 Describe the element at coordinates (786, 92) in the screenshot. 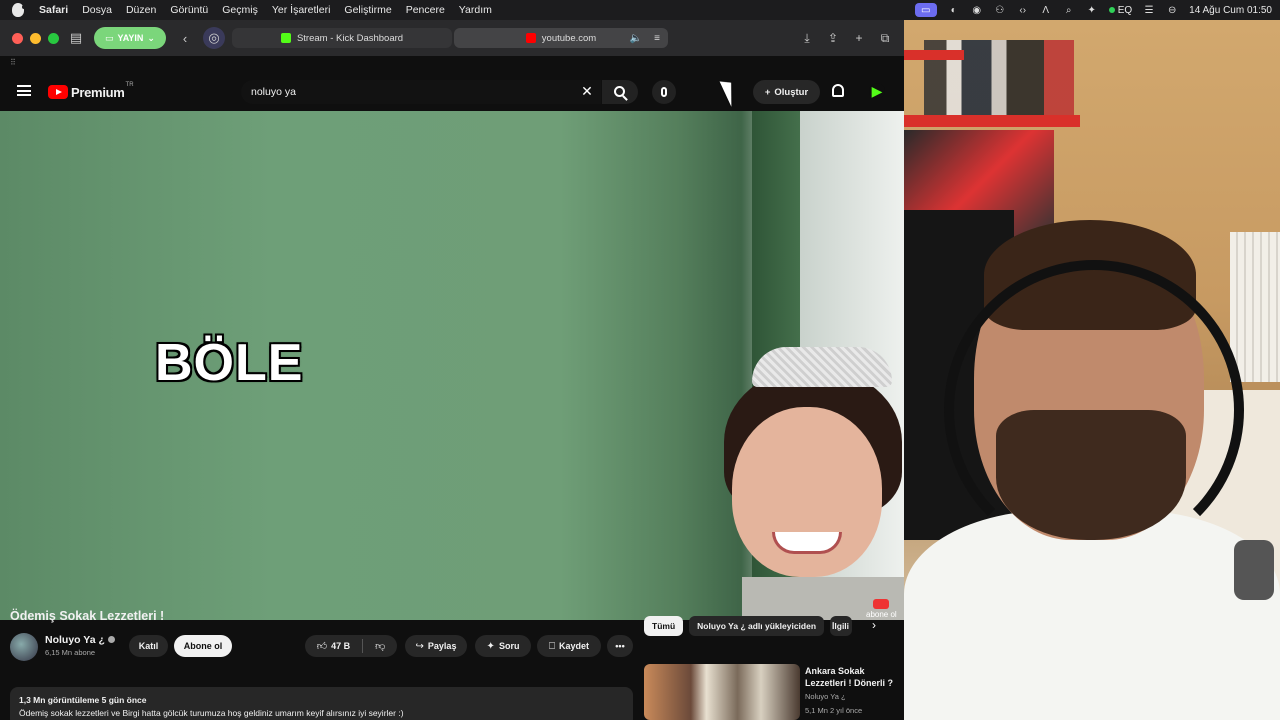

I see `create-button: + Oluştur` at that location.